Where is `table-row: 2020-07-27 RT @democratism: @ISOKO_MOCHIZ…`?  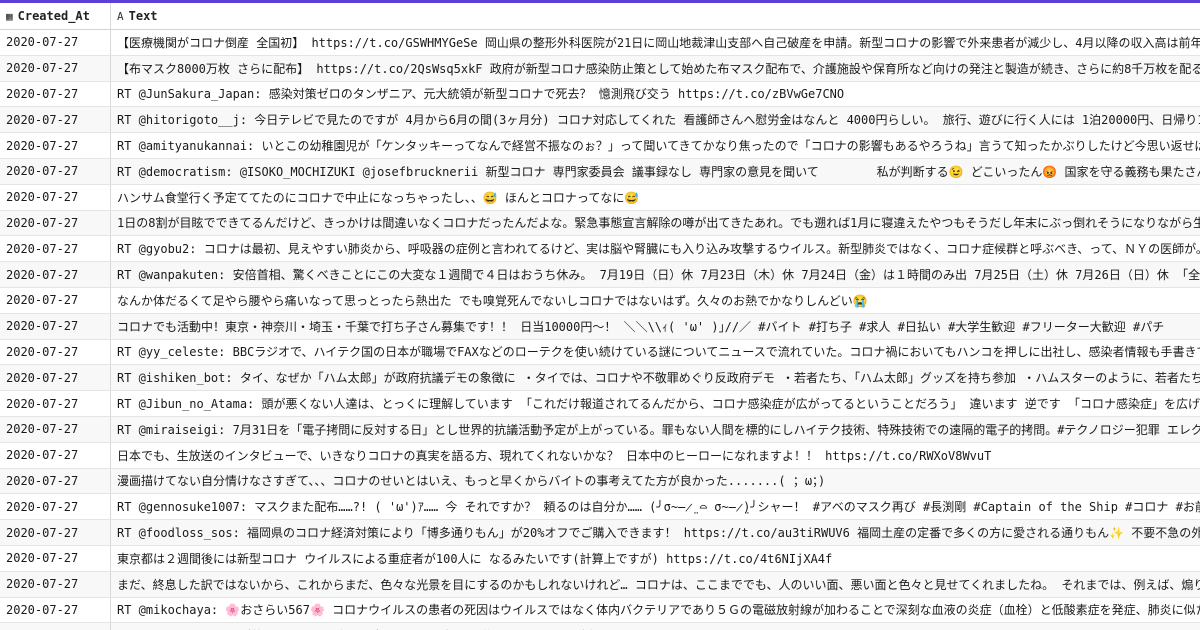 table-row: 2020-07-27 RT @democratism: @ISOKO_MOCHIZ… is located at coordinates (600, 171).